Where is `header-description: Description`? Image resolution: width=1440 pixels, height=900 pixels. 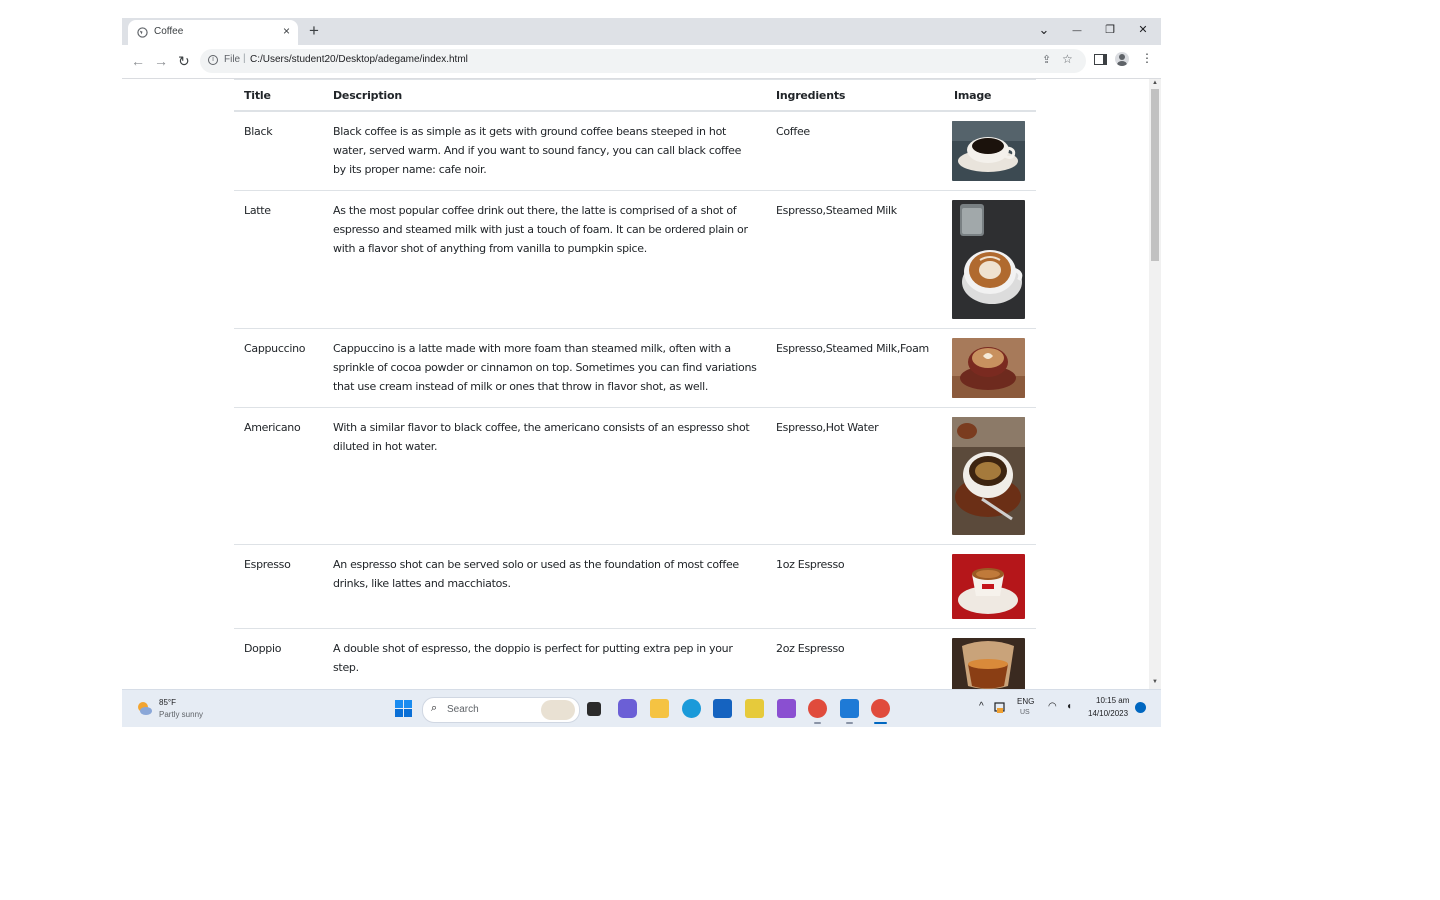
header-description: Description is located at coordinates (544, 95).